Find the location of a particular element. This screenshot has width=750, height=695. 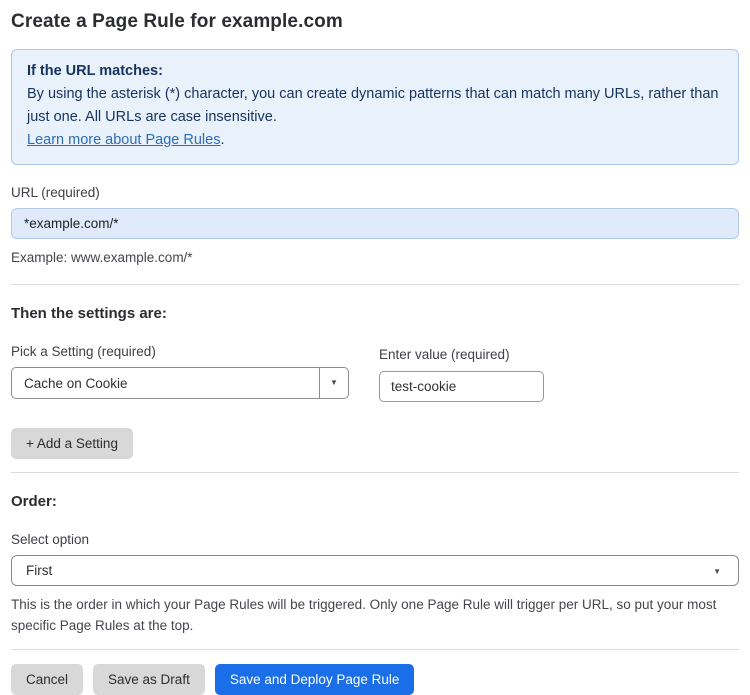

link-period: . is located at coordinates (222, 140).